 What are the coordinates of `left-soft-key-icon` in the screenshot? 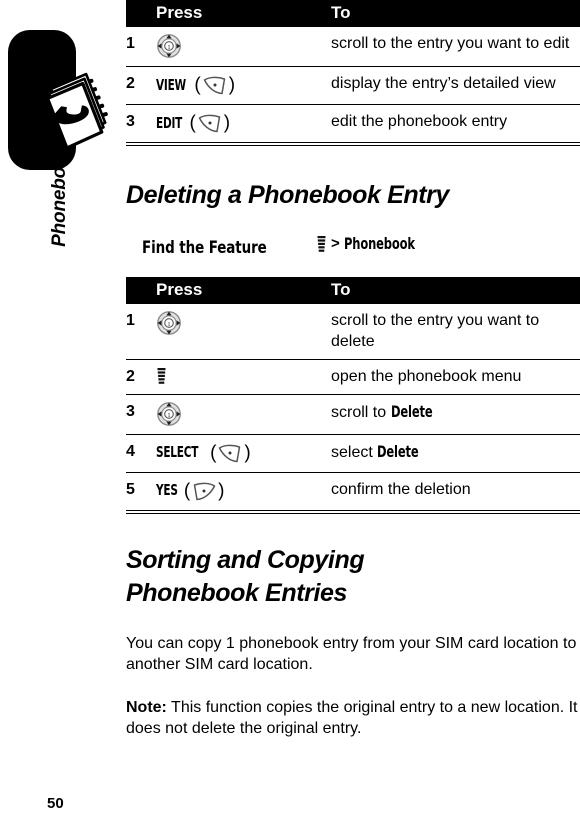 It's located at (204, 491).